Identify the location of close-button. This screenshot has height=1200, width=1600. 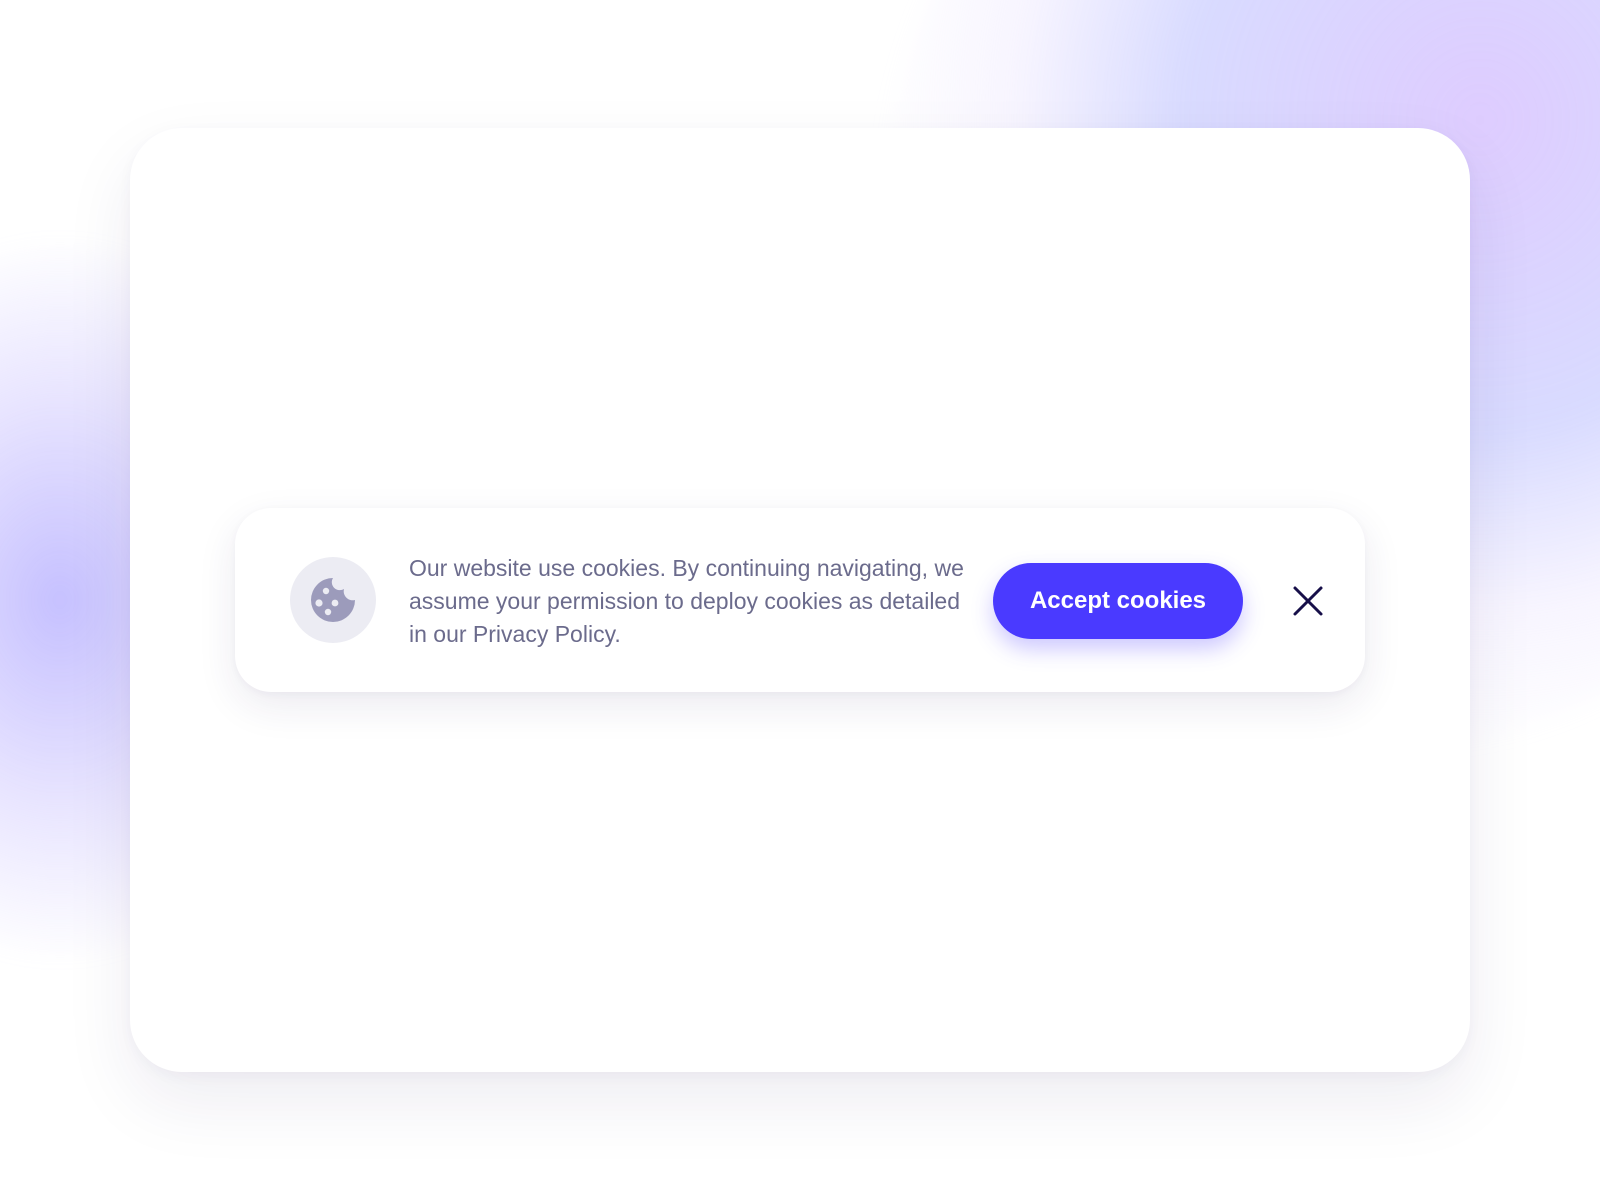
(1308, 601).